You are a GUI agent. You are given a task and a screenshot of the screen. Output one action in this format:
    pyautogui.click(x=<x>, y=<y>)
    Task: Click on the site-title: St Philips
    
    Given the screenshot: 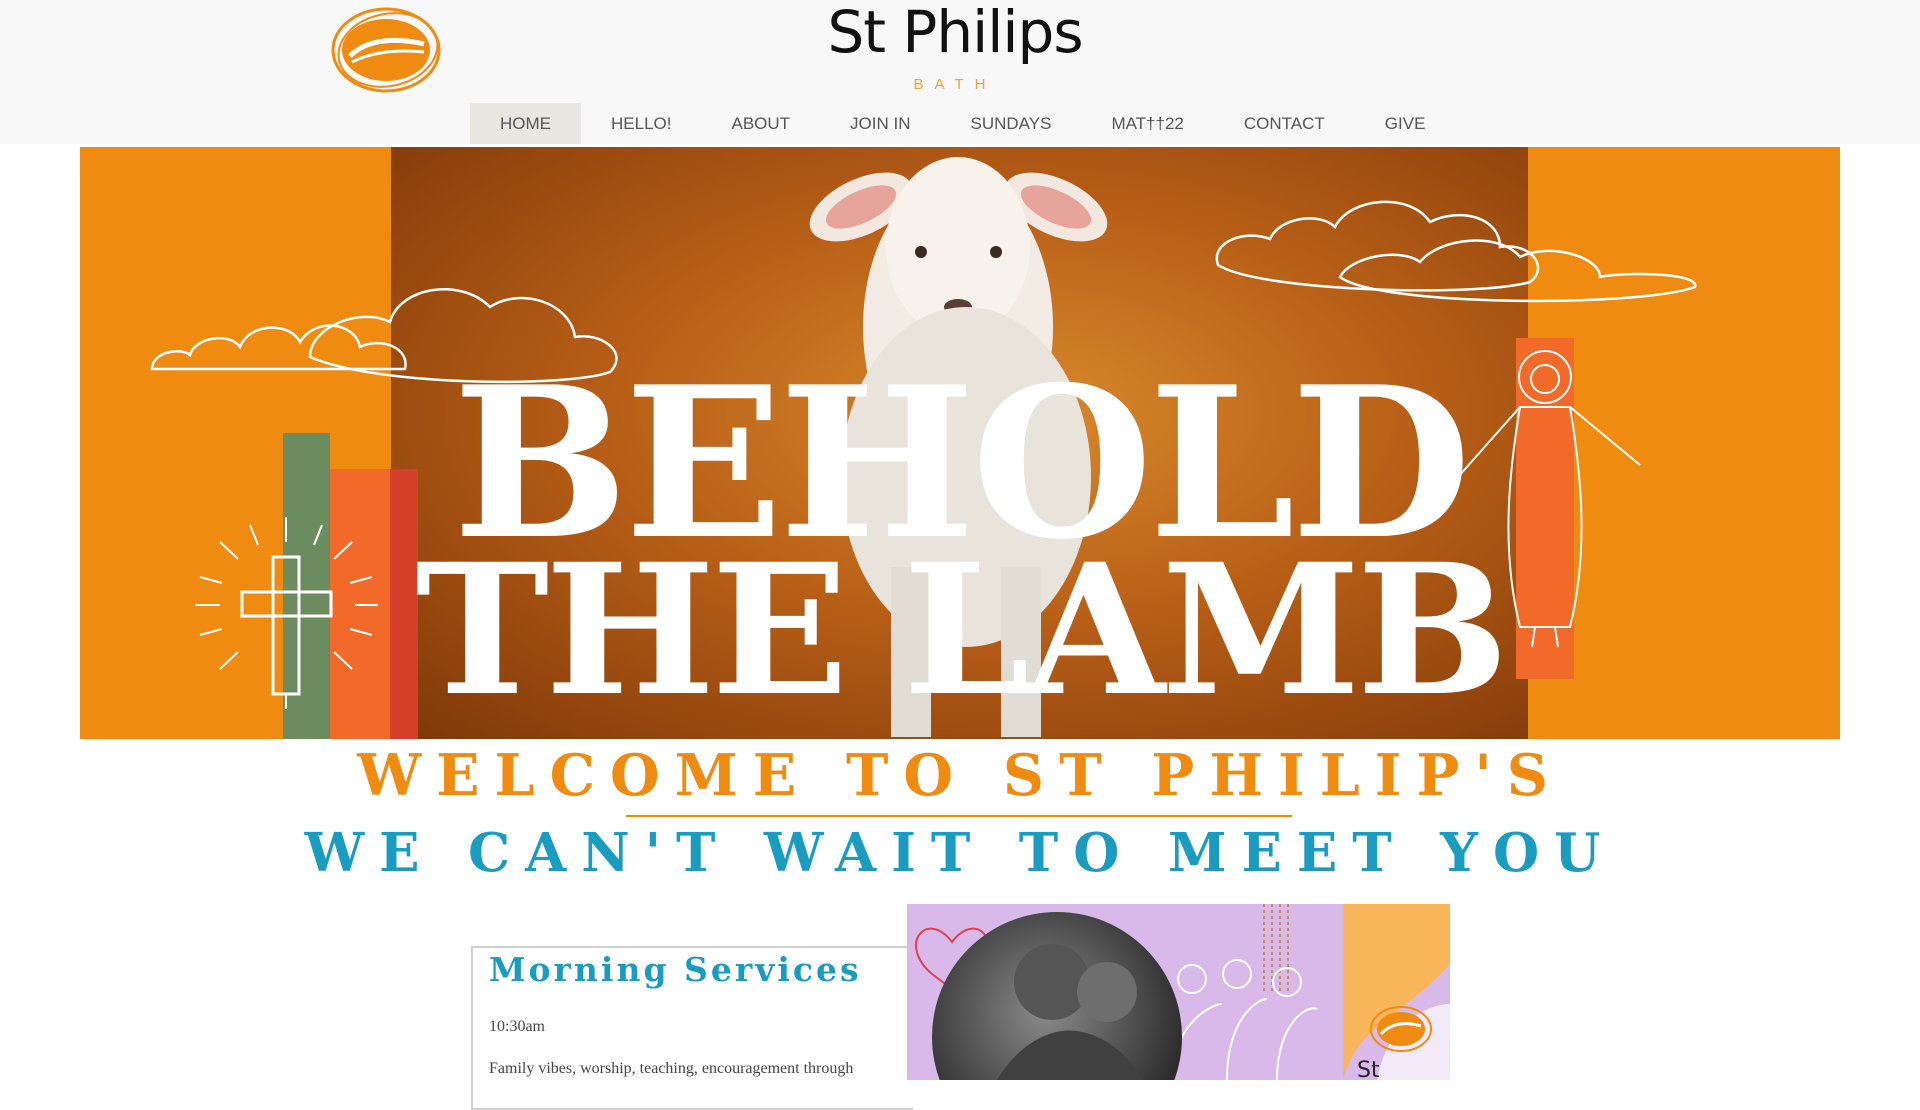 What is the action you would take?
    pyautogui.click(x=955, y=33)
    